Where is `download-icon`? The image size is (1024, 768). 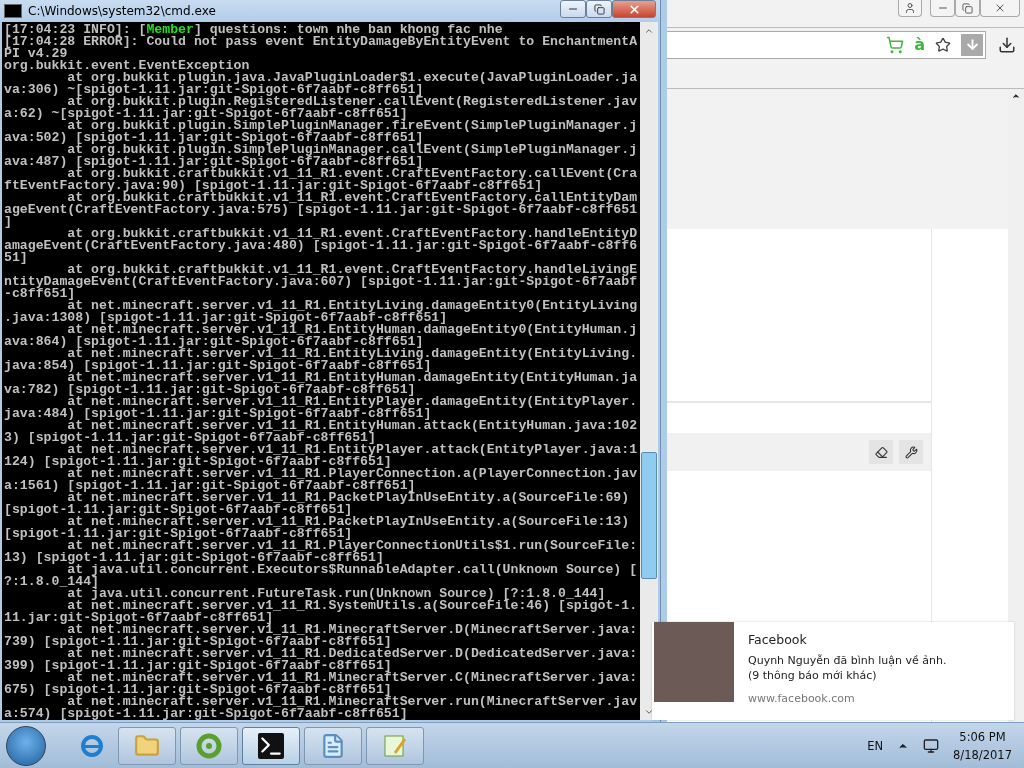
download-icon is located at coordinates (1007, 44).